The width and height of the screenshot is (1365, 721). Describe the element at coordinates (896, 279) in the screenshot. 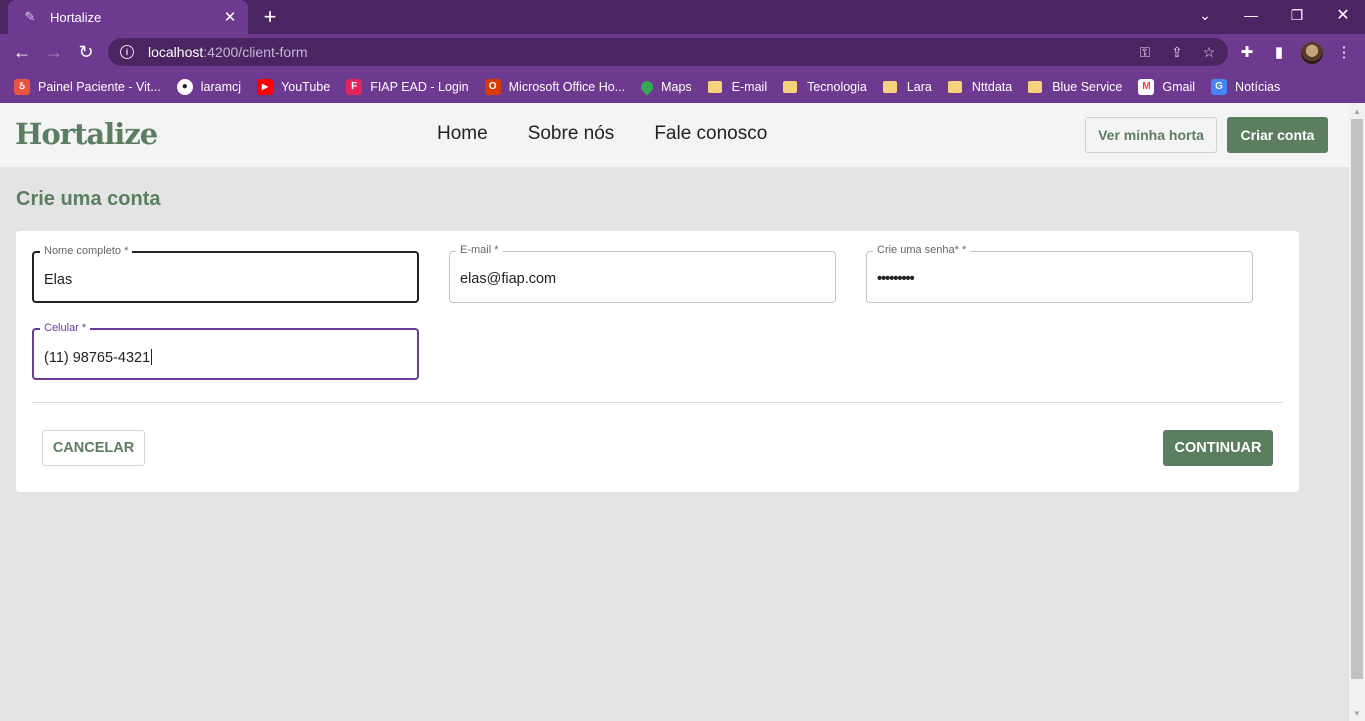

I see `password-field-value: •••••••••` at that location.